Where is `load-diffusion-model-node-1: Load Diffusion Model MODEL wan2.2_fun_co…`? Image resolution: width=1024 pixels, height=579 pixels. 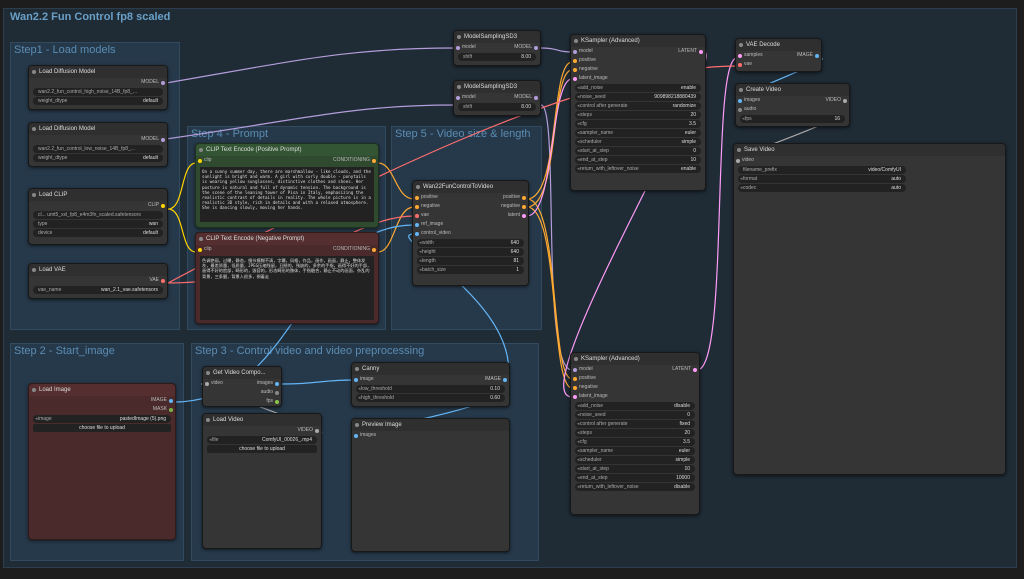
load-diffusion-model-node-1: Load Diffusion Model MODEL wan2.2_fun_co… is located at coordinates (98, 87).